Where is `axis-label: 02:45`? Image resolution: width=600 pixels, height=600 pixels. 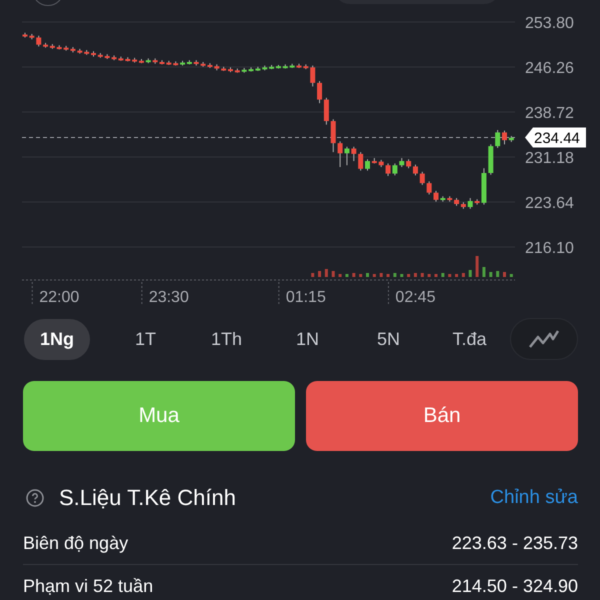
axis-label: 02:45 is located at coordinates (415, 297).